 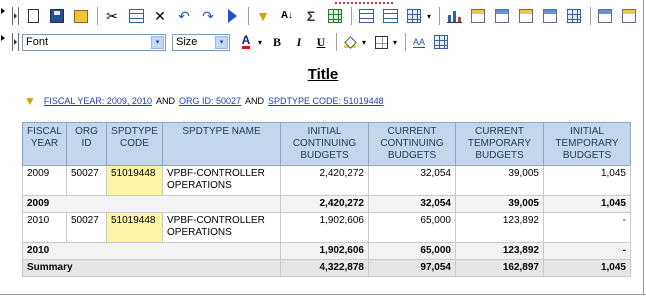 I want to click on column-header-spdtype-name: SPDTYPE NAME, so click(x=221, y=144).